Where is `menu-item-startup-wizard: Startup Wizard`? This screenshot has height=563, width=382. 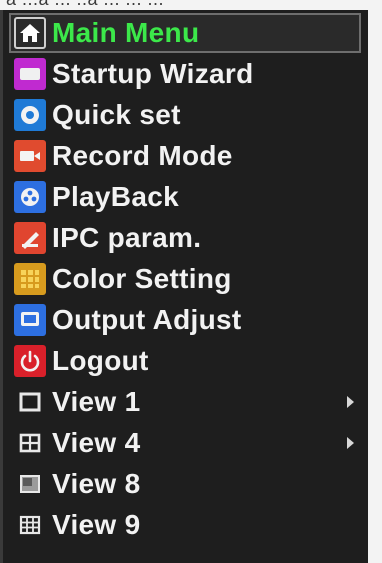 menu-item-startup-wizard: Startup Wizard is located at coordinates (185, 74).